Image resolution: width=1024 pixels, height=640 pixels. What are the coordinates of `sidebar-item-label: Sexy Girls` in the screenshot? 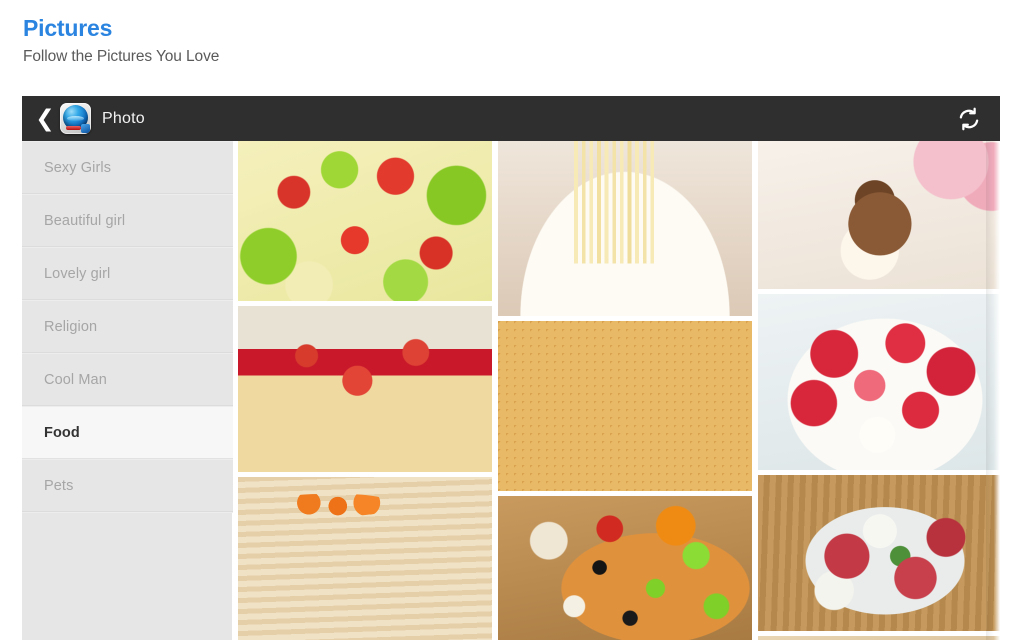 It's located at (78, 167).